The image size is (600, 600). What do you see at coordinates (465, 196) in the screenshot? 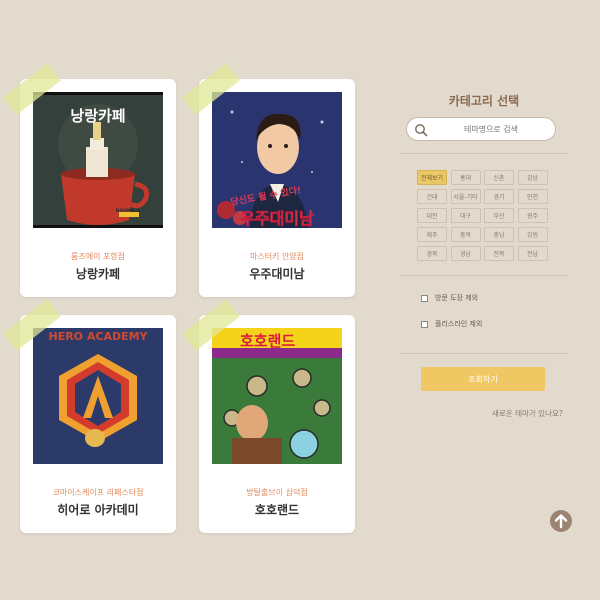
I see `region-button-seoul-etc: 서울-기타` at bounding box center [465, 196].